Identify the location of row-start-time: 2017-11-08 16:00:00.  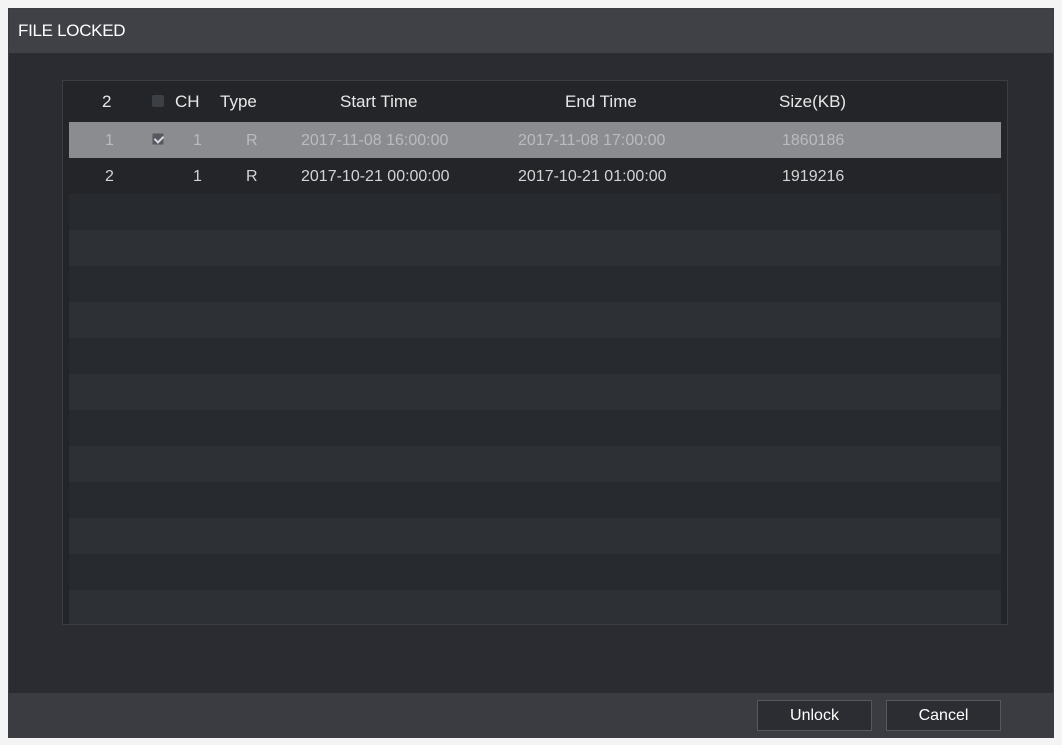
(375, 140).